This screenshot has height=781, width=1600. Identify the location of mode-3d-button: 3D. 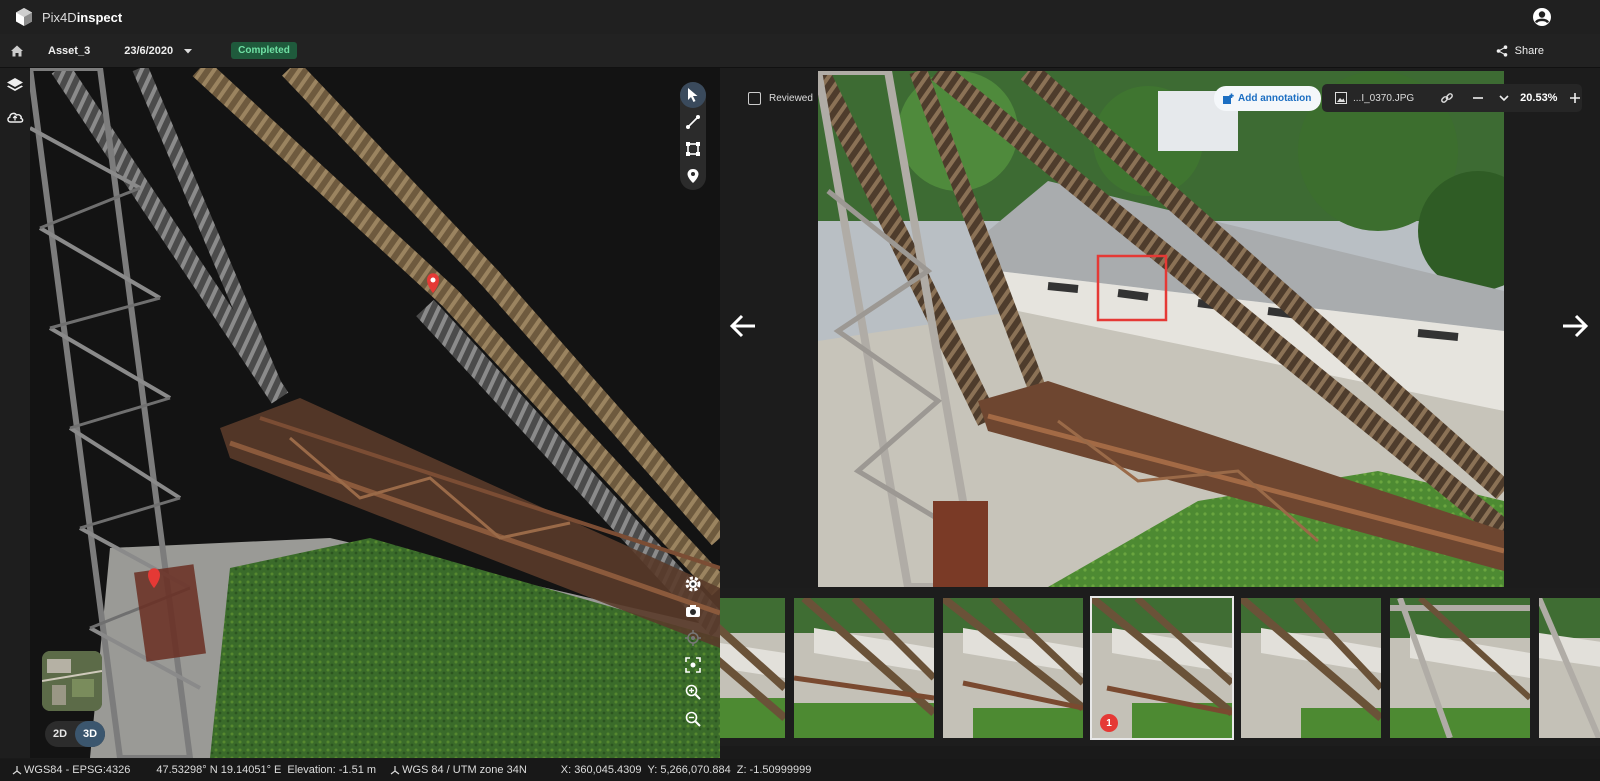
(90, 734).